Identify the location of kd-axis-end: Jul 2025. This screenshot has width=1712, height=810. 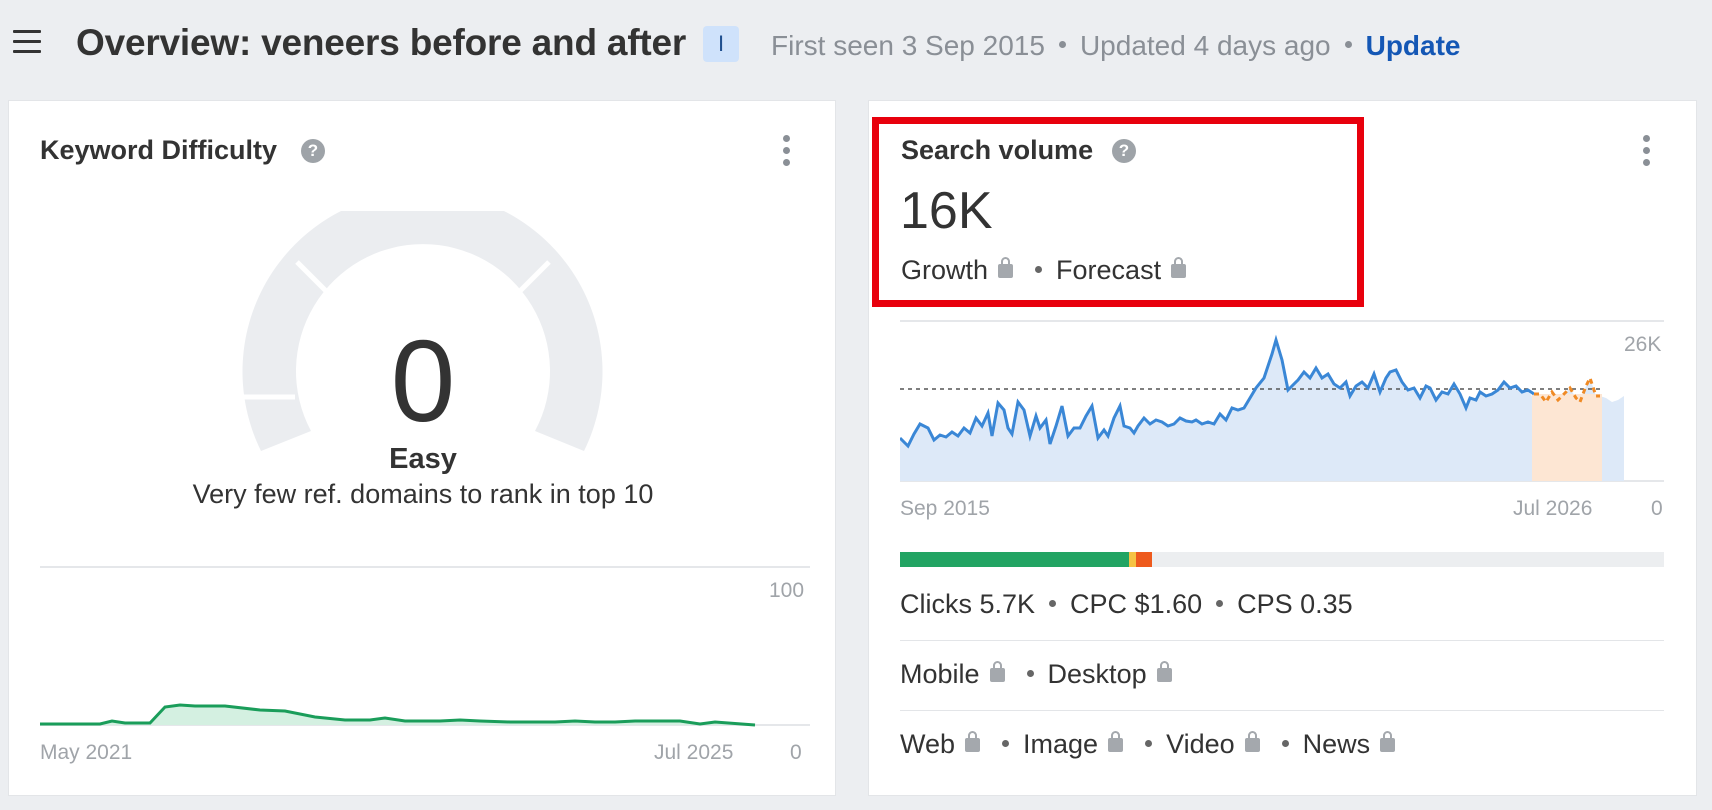
(694, 752).